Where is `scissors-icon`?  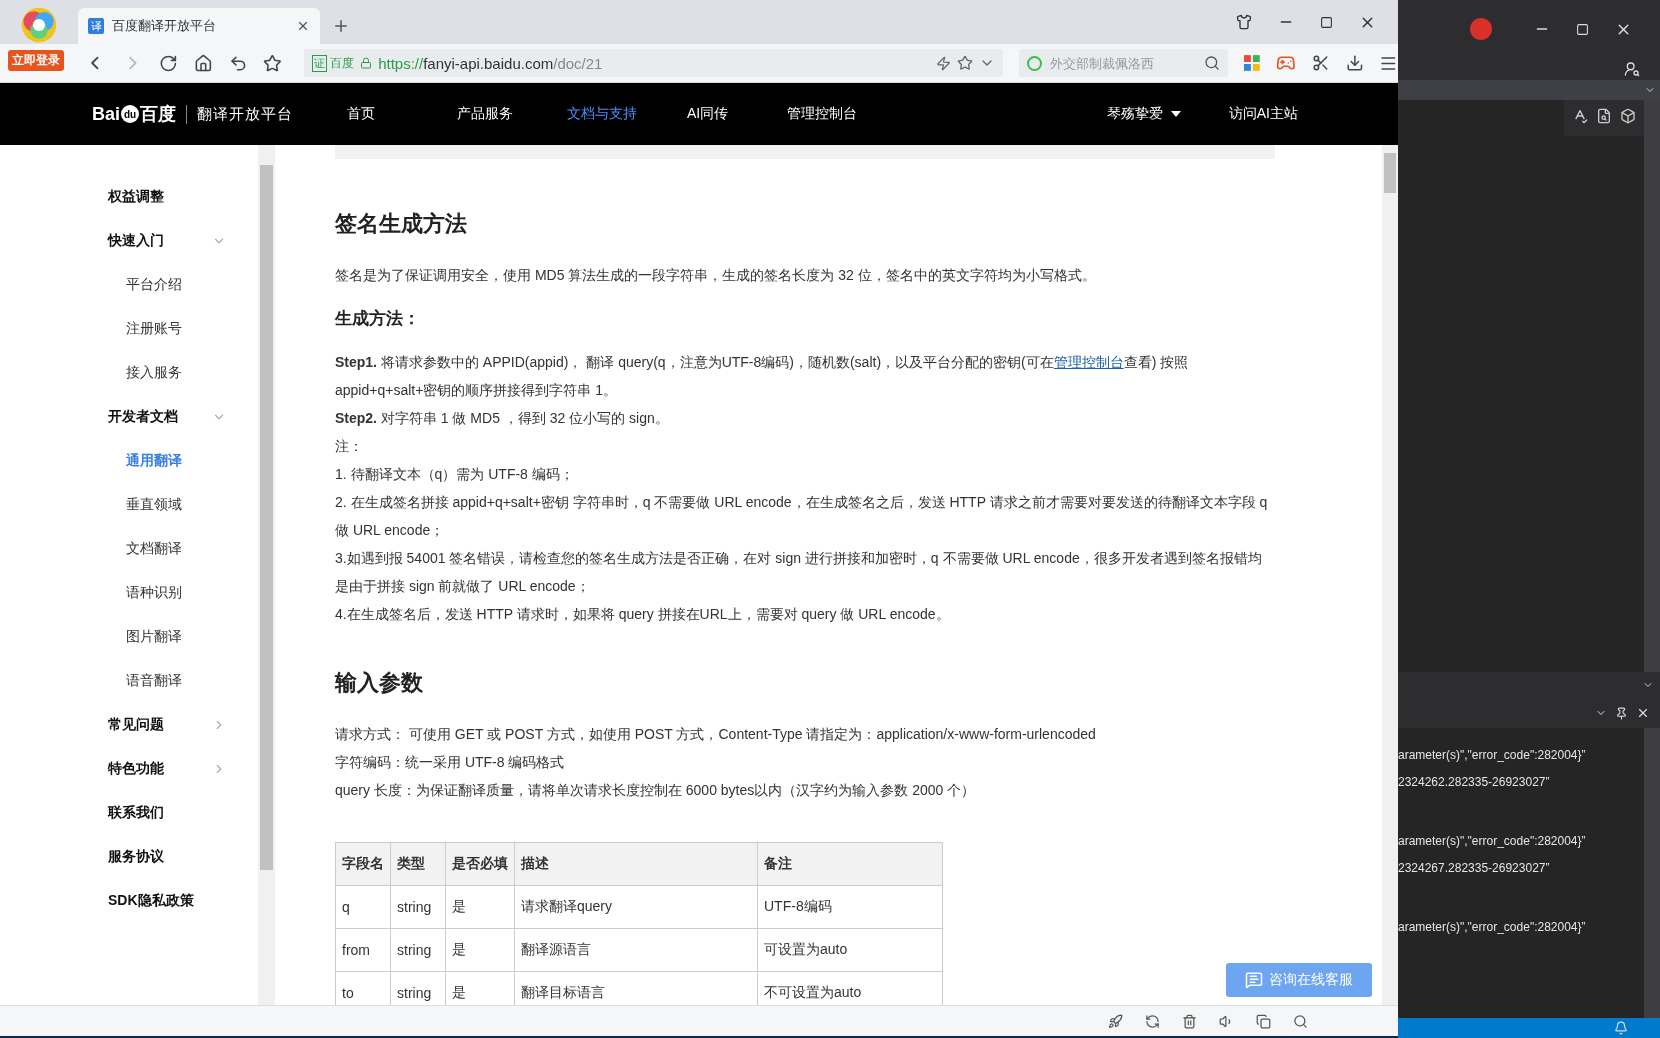
scissors-icon is located at coordinates (1320, 63).